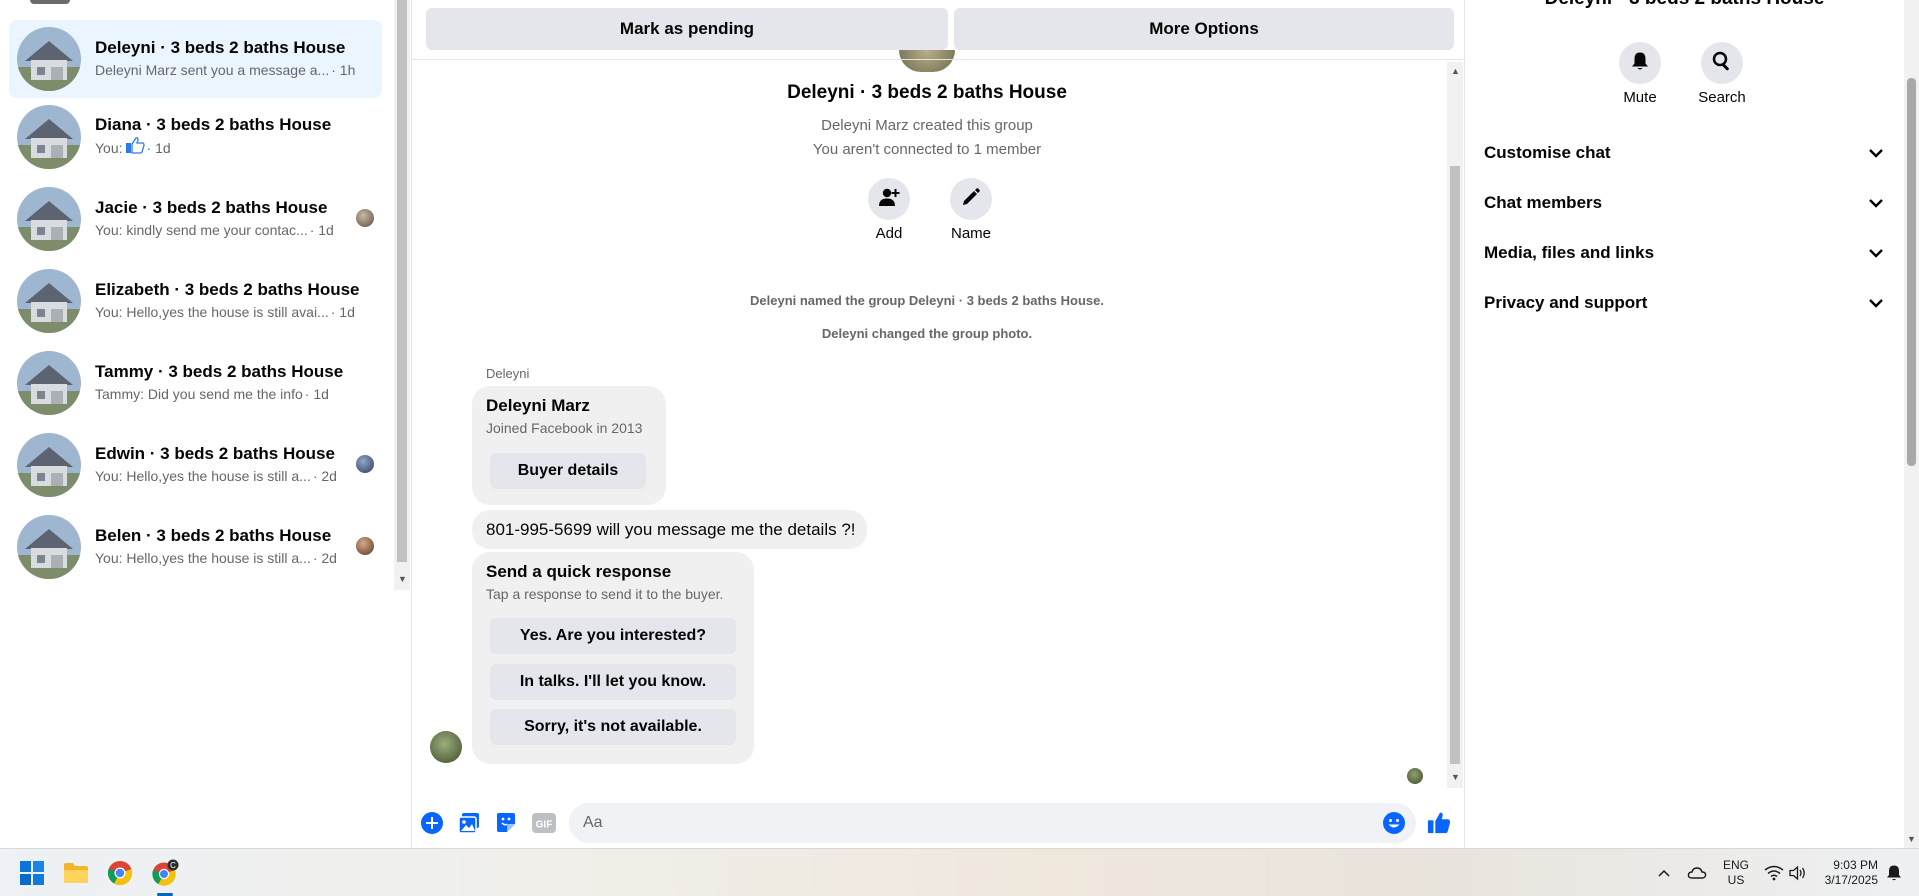 This screenshot has width=1919, height=896. What do you see at coordinates (927, 125) in the screenshot?
I see `group-created-text: Deleyni Marz created this group` at bounding box center [927, 125].